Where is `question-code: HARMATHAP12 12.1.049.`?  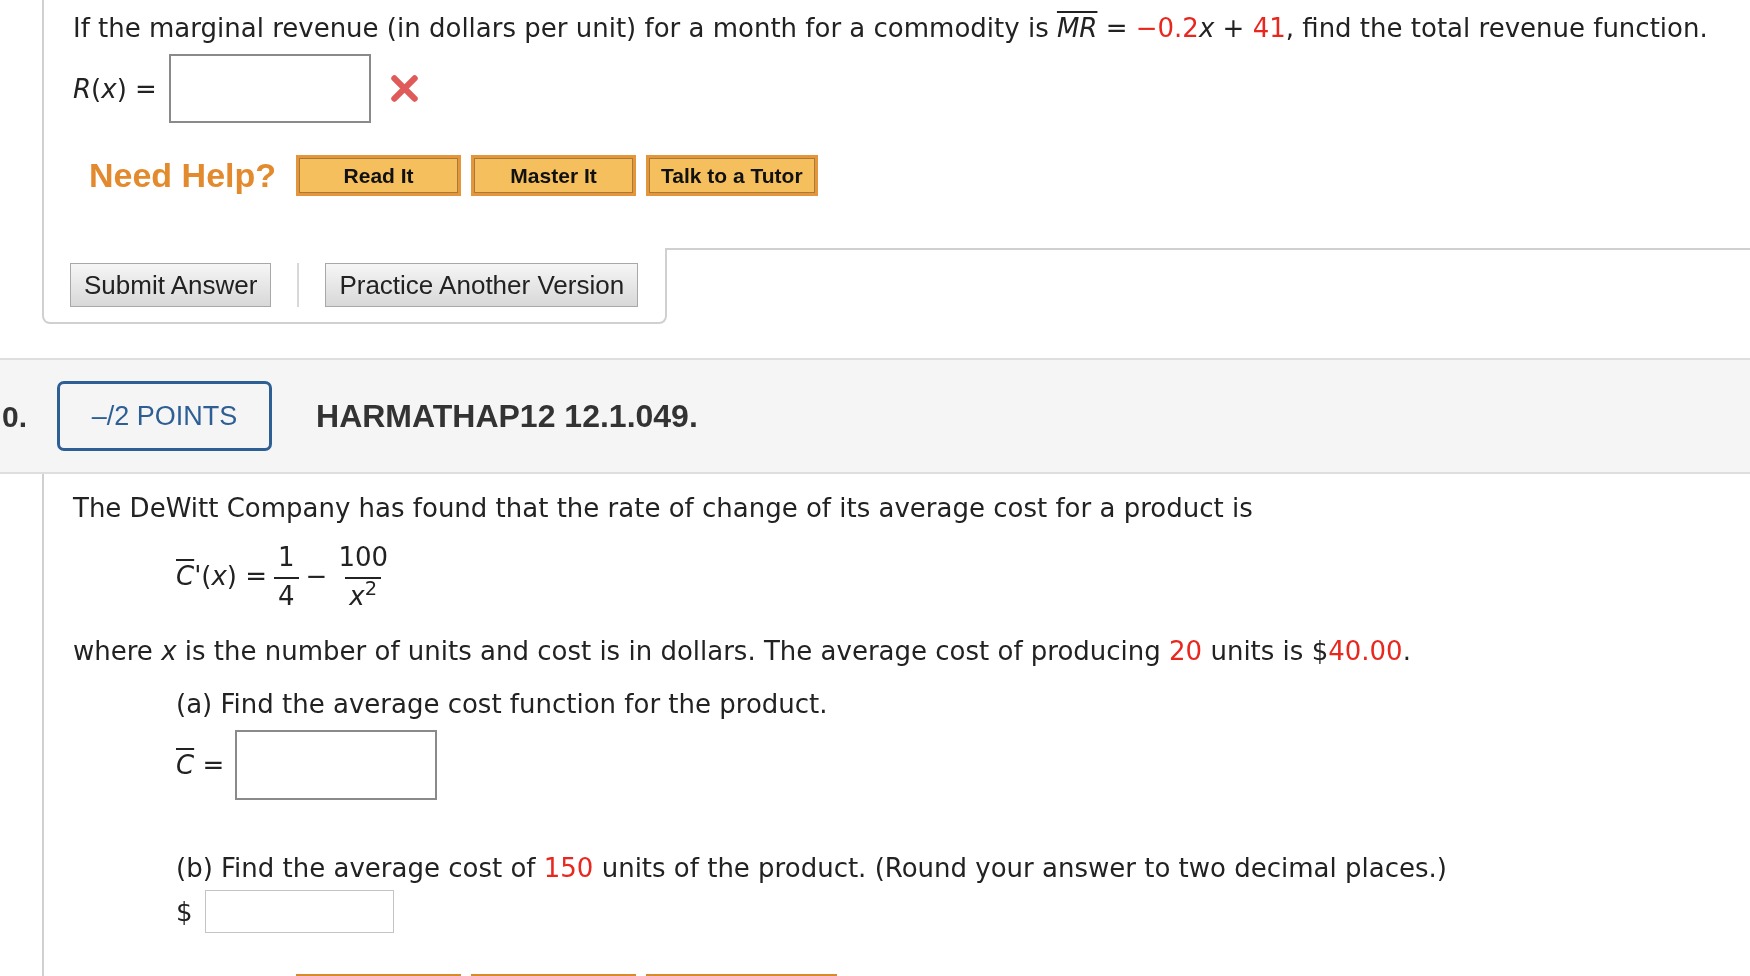
question-code: HARMATHAP12 12.1.049. is located at coordinates (507, 416).